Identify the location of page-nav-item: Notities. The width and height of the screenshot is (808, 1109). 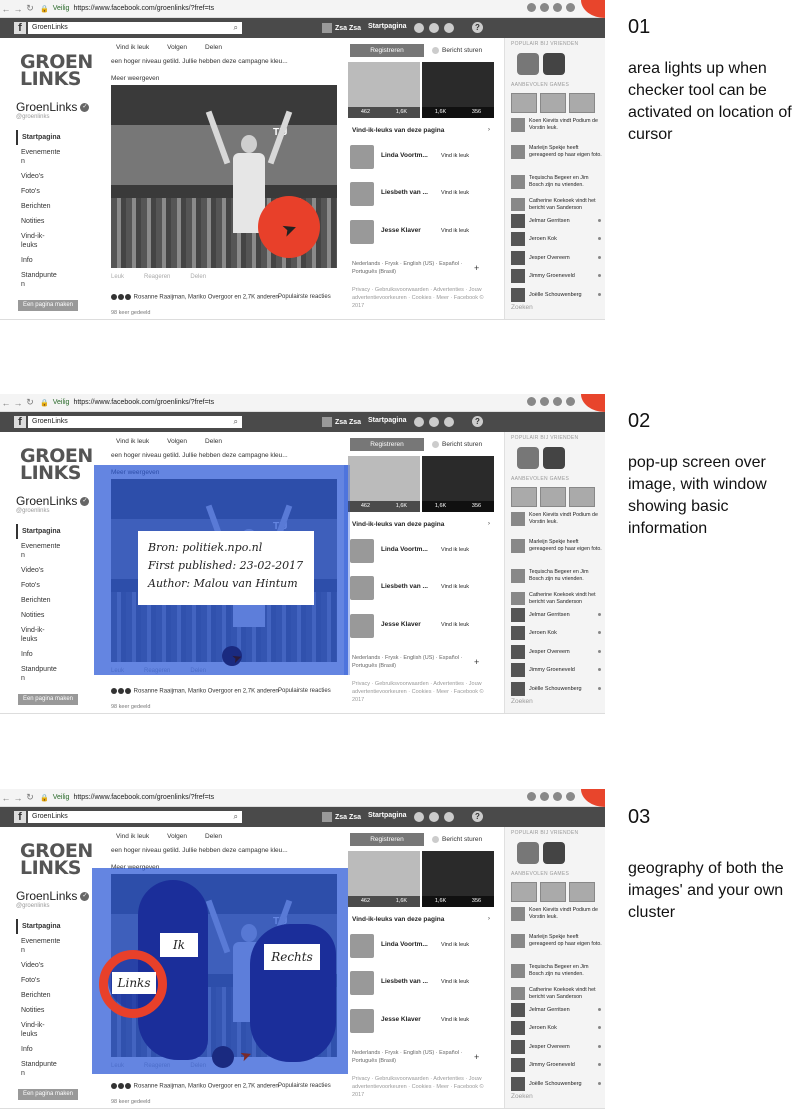
(51, 1010).